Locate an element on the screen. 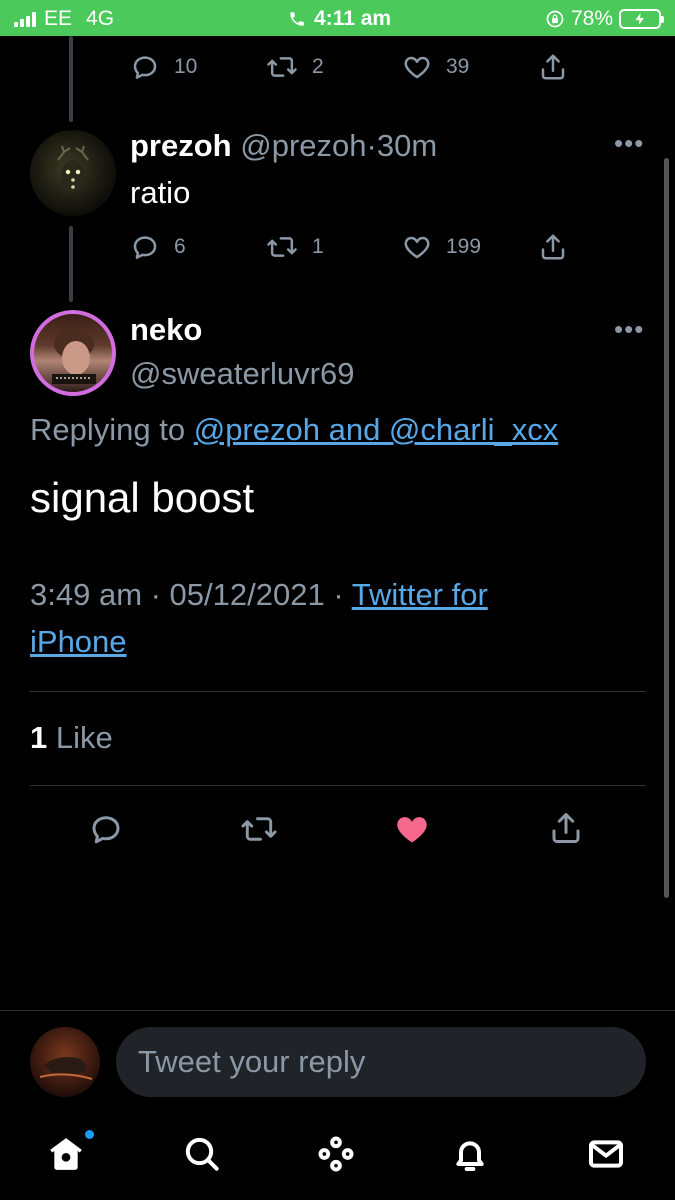  phone-call-icon is located at coordinates (297, 19).